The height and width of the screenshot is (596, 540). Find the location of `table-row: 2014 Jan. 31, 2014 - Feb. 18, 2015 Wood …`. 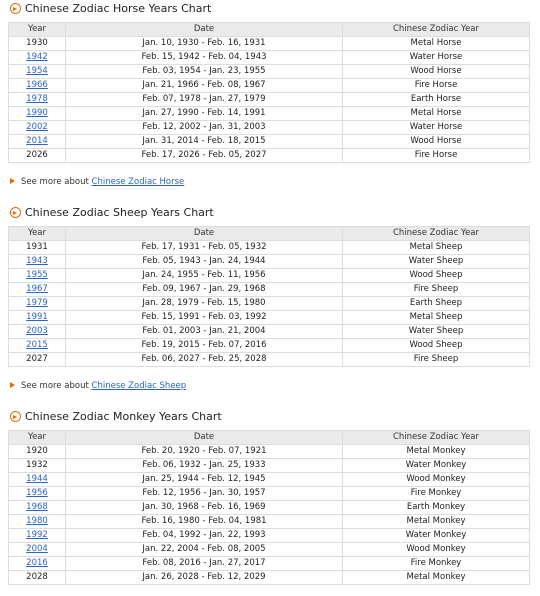

table-row: 2014 Jan. 31, 2014 - Feb. 18, 2015 Wood … is located at coordinates (269, 141).